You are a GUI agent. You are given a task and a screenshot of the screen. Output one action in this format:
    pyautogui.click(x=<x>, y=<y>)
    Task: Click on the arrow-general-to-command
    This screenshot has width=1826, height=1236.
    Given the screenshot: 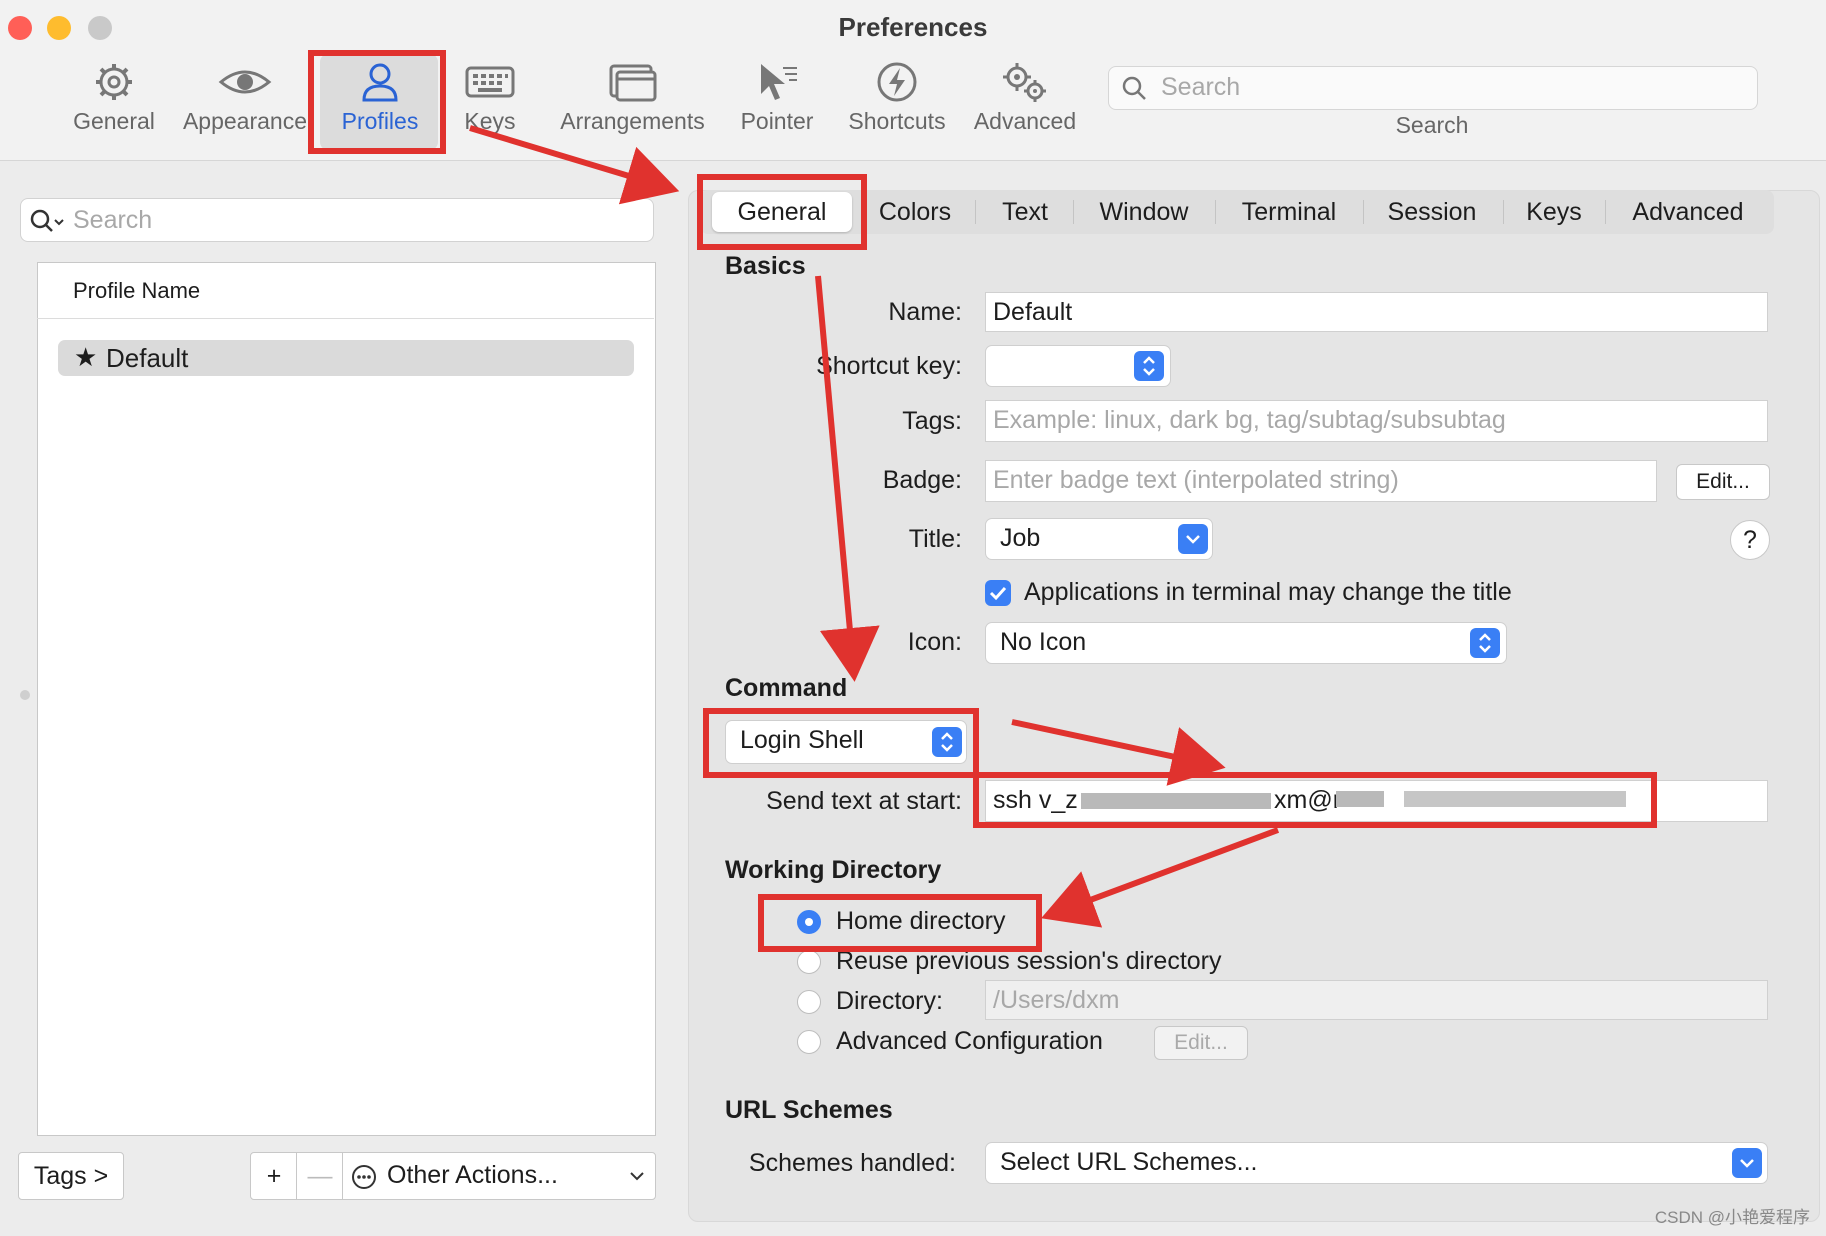 What is the action you would take?
    pyautogui.click(x=847, y=478)
    